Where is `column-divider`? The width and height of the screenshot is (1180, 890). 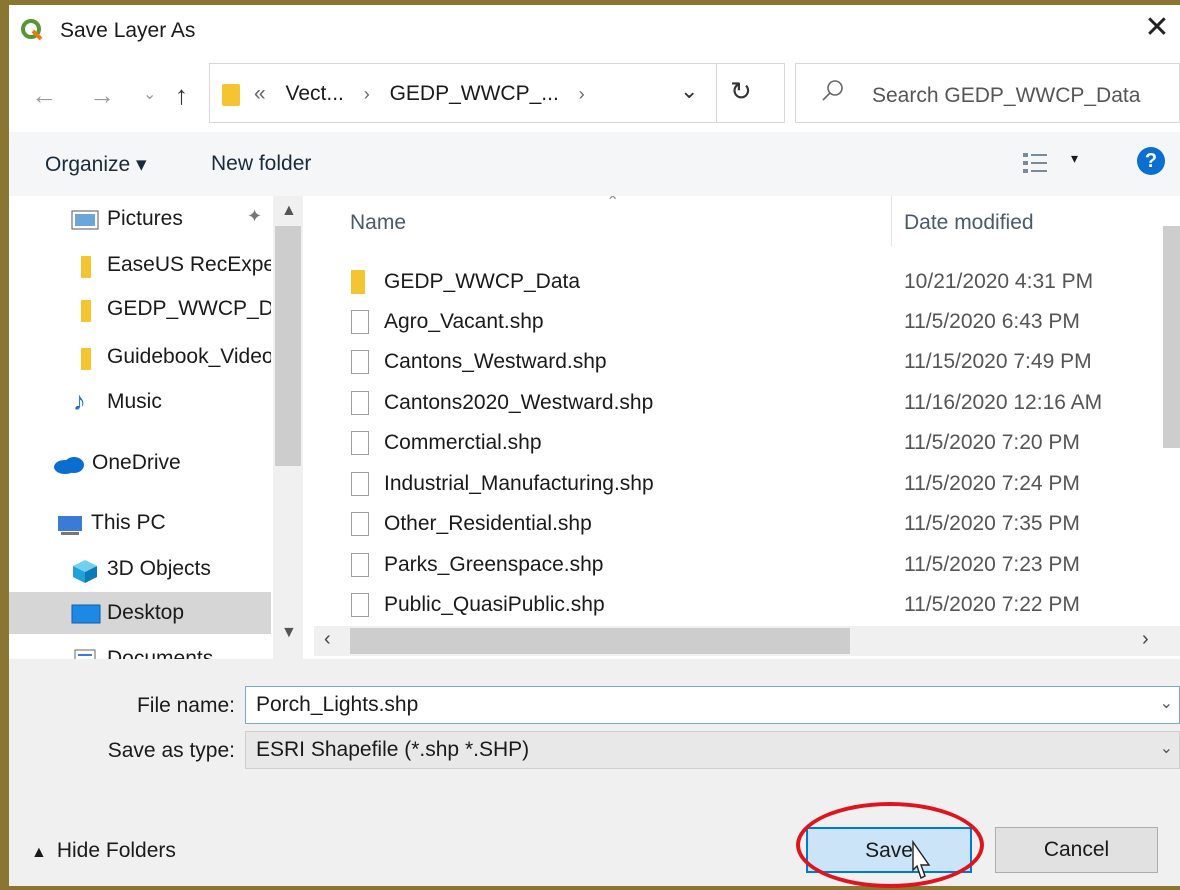 column-divider is located at coordinates (891, 221).